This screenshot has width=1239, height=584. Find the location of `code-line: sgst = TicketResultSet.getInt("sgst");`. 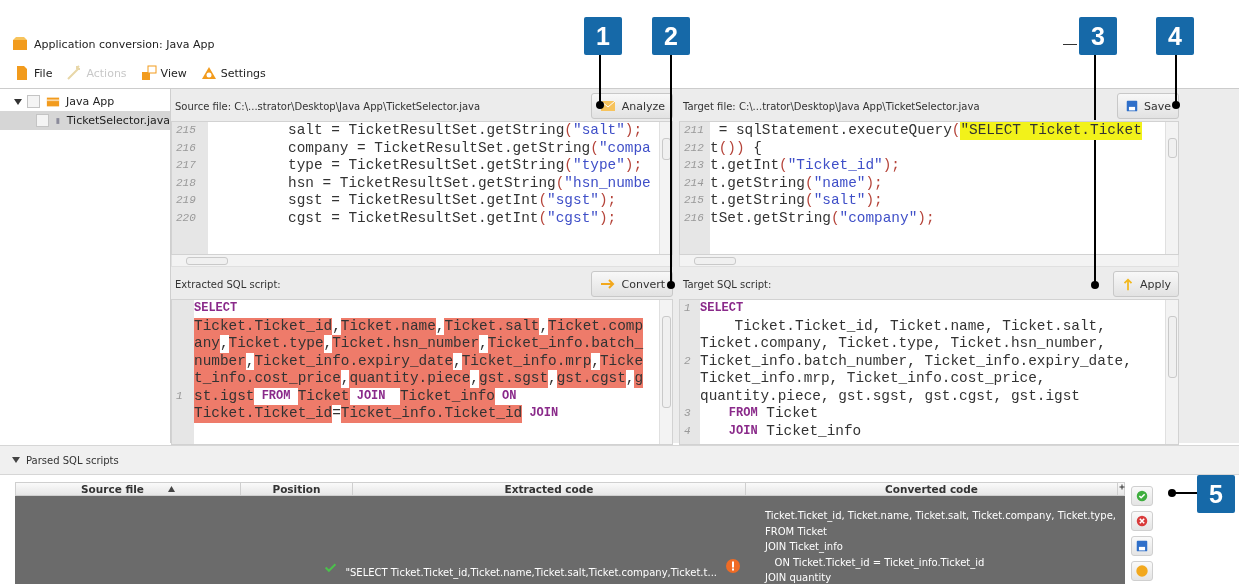

code-line: sgst = TicketResultSet.getInt("sgst"); is located at coordinates (453, 201).